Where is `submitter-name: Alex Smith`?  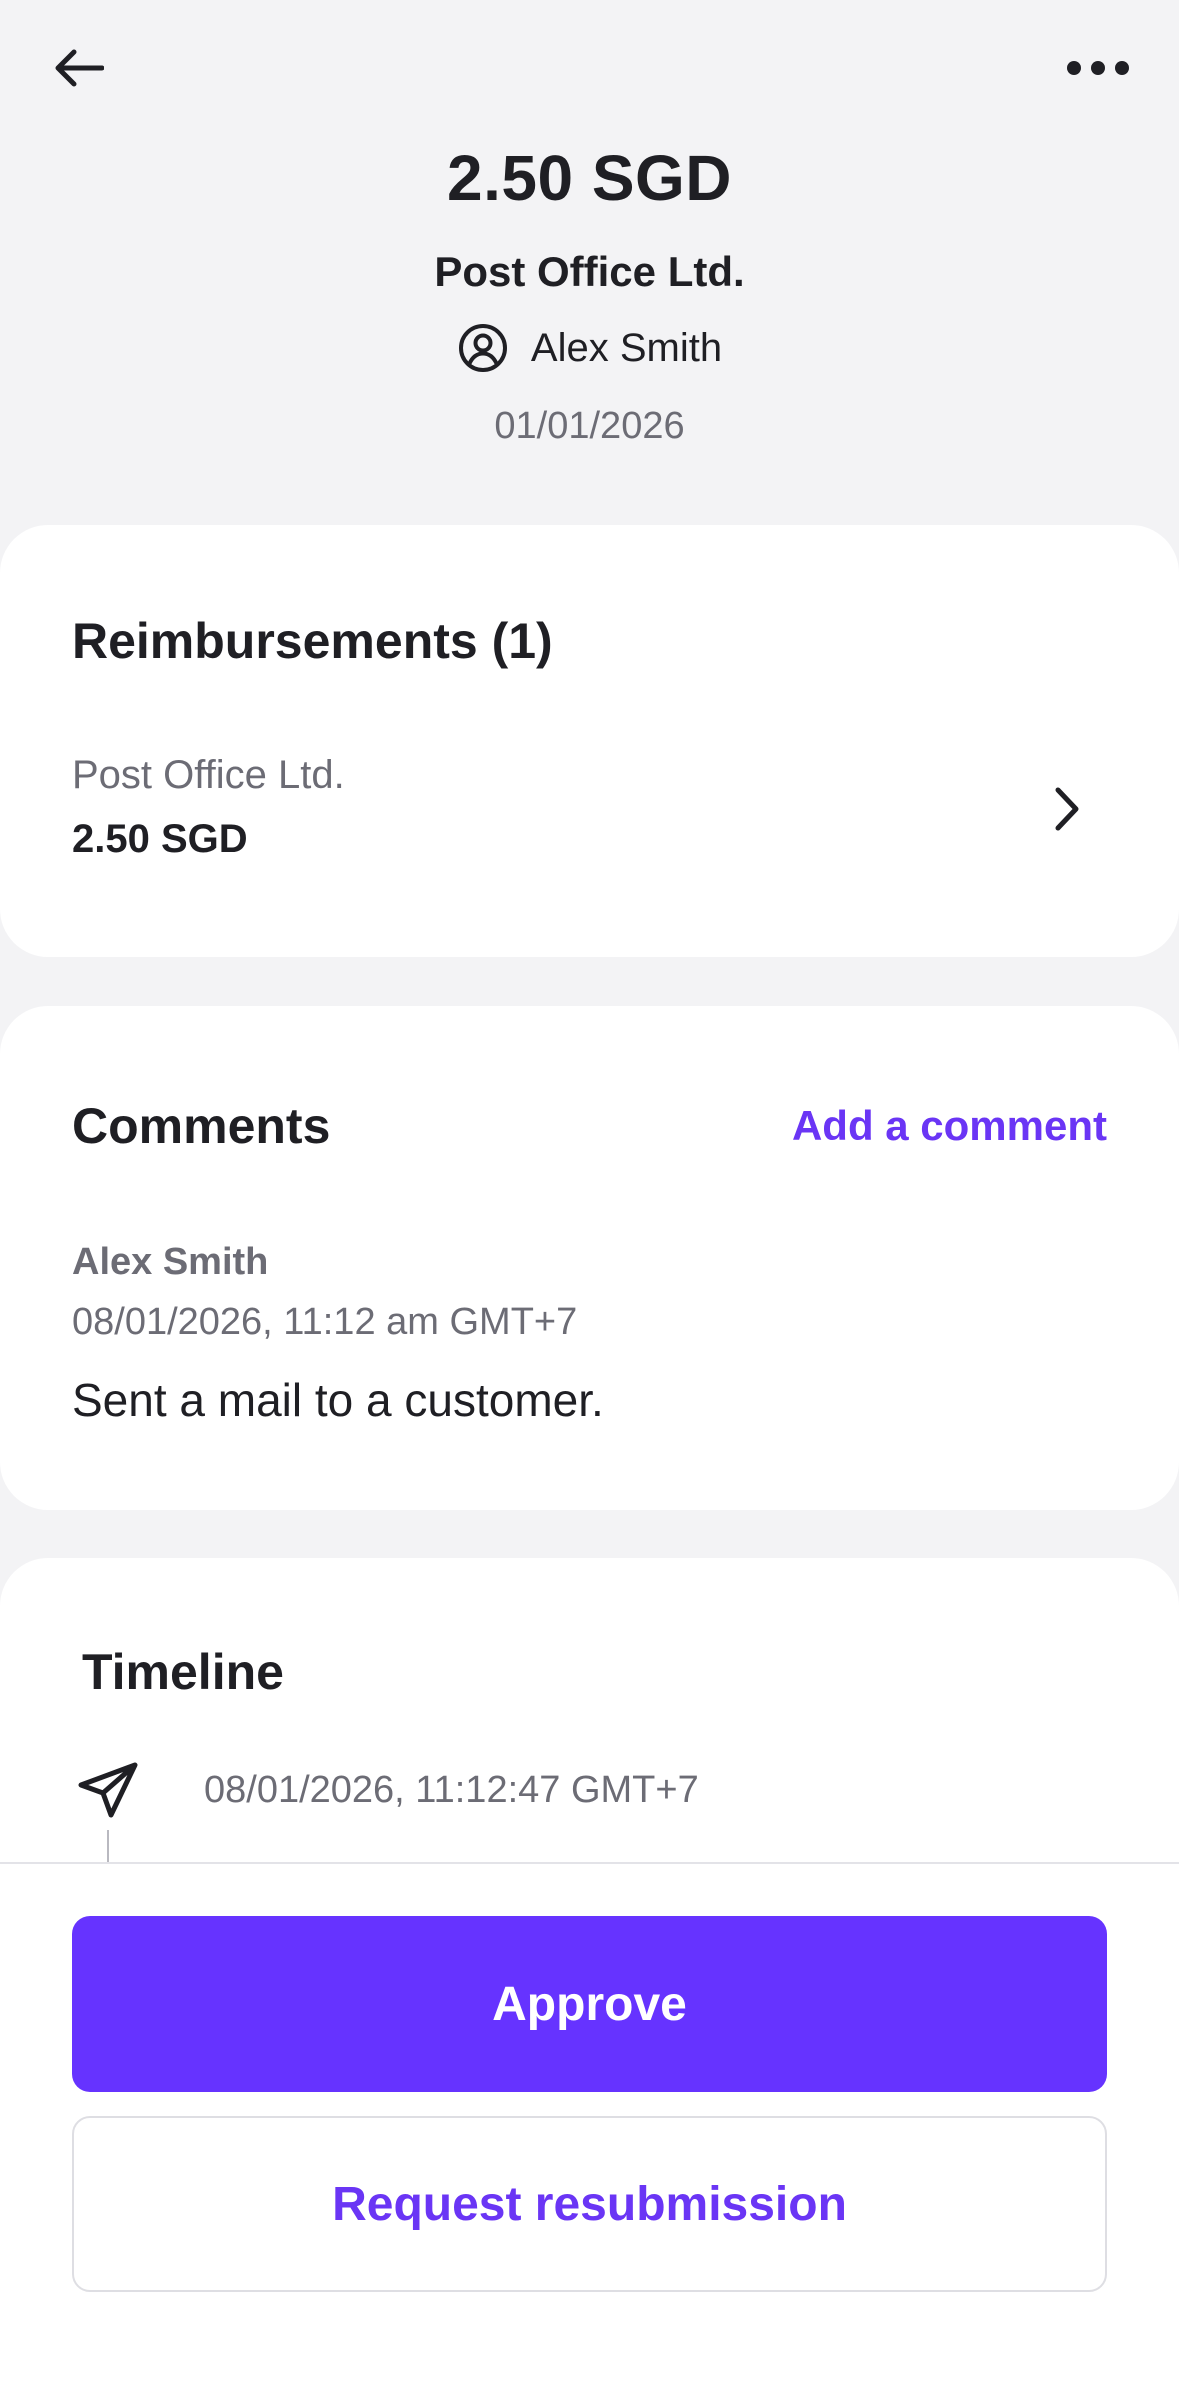 submitter-name: Alex Smith is located at coordinates (626, 347).